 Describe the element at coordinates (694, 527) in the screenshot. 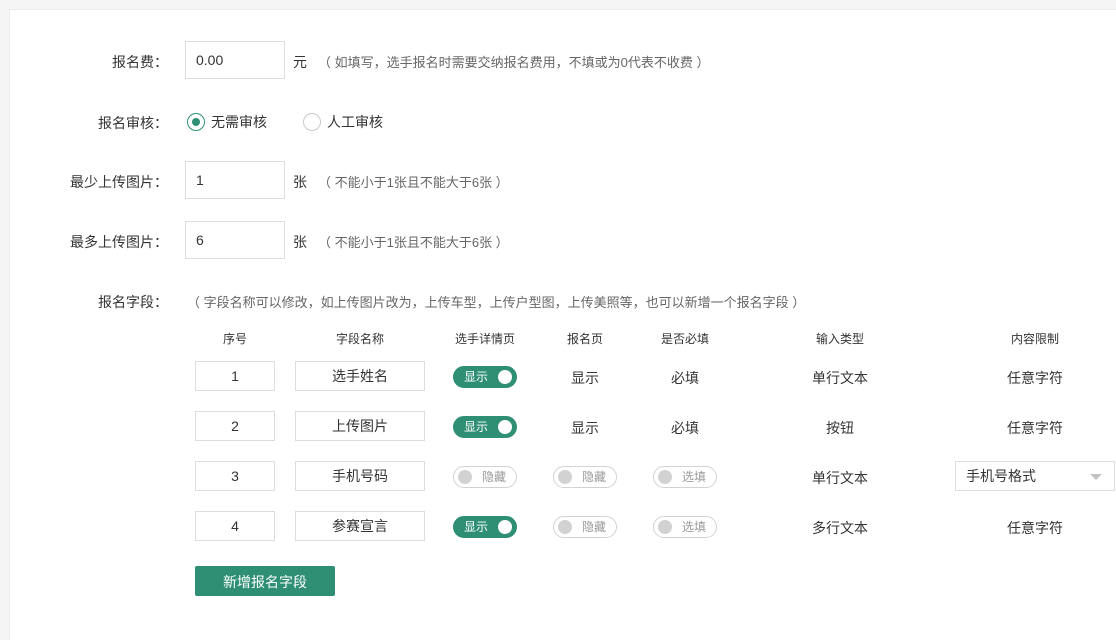

I see `row4-required-switch-label: 选填` at that location.